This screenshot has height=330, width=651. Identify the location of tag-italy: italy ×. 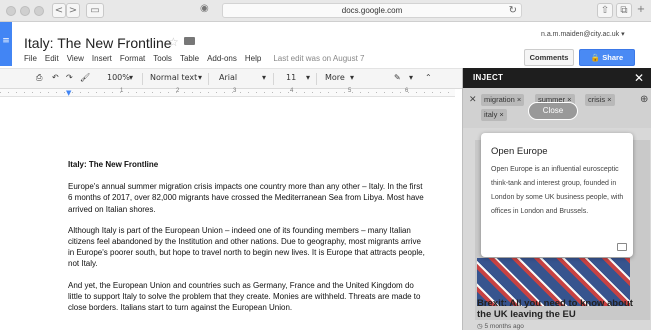
(494, 115).